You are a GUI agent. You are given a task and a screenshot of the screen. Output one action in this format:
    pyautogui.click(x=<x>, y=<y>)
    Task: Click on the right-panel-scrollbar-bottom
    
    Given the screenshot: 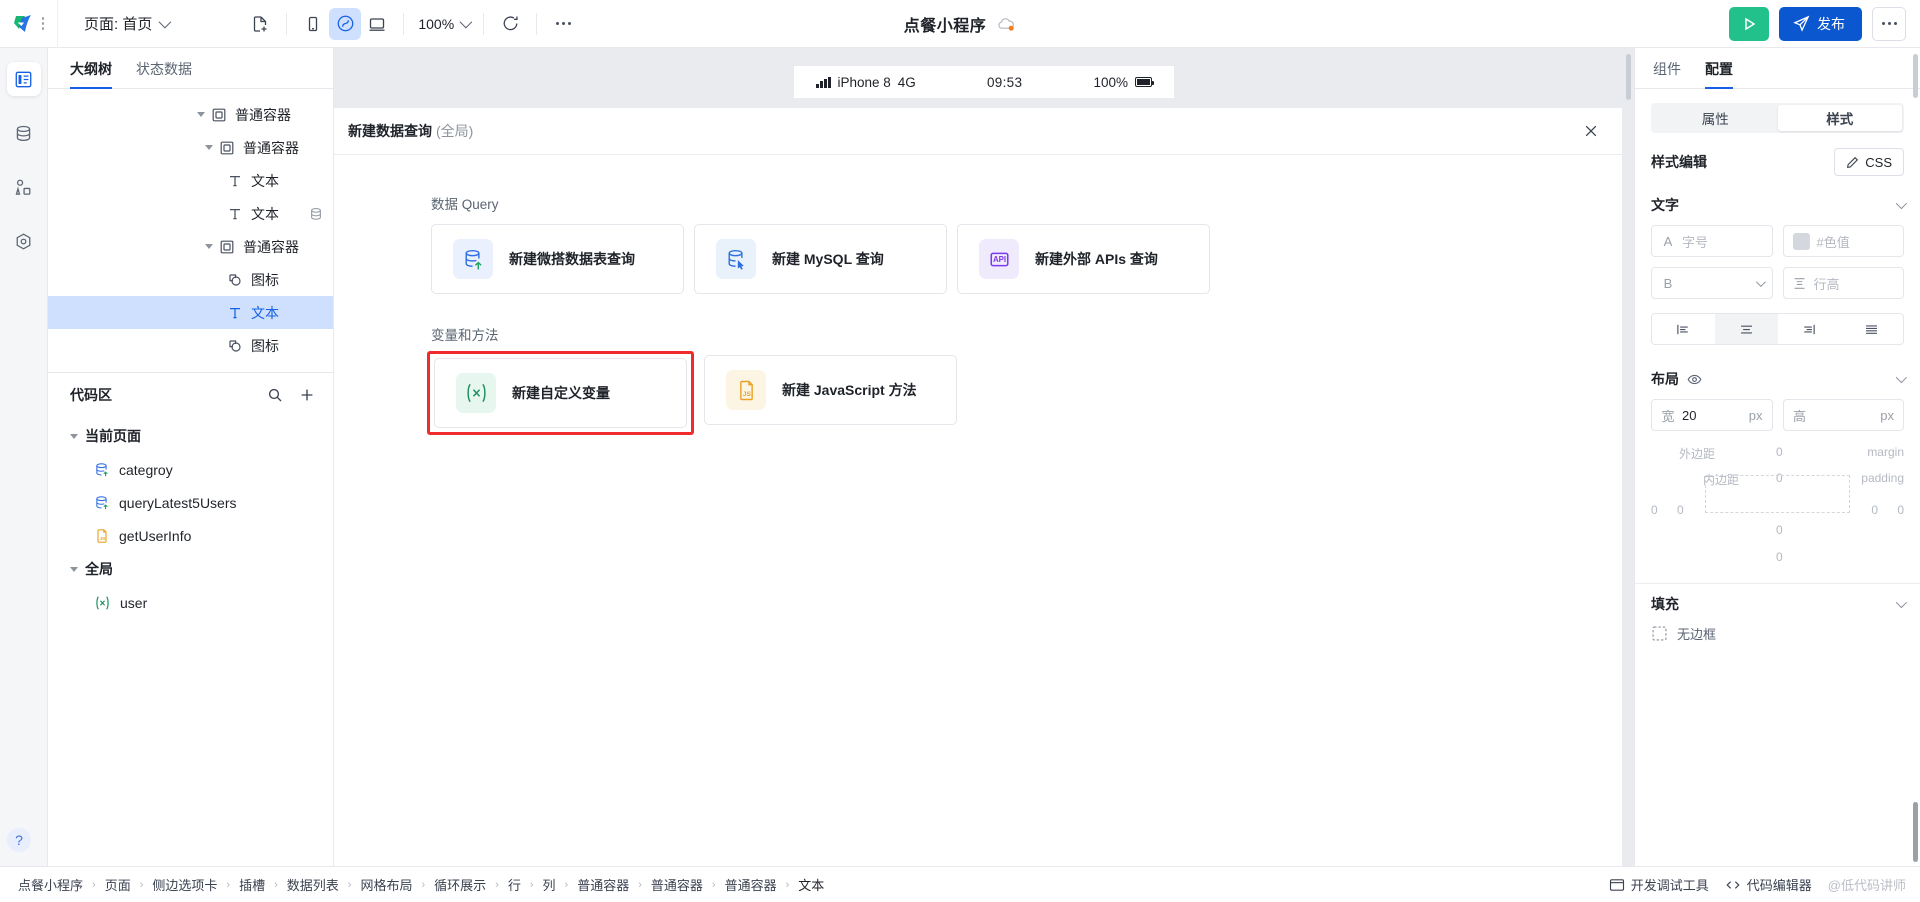 What is the action you would take?
    pyautogui.click(x=1915, y=832)
    